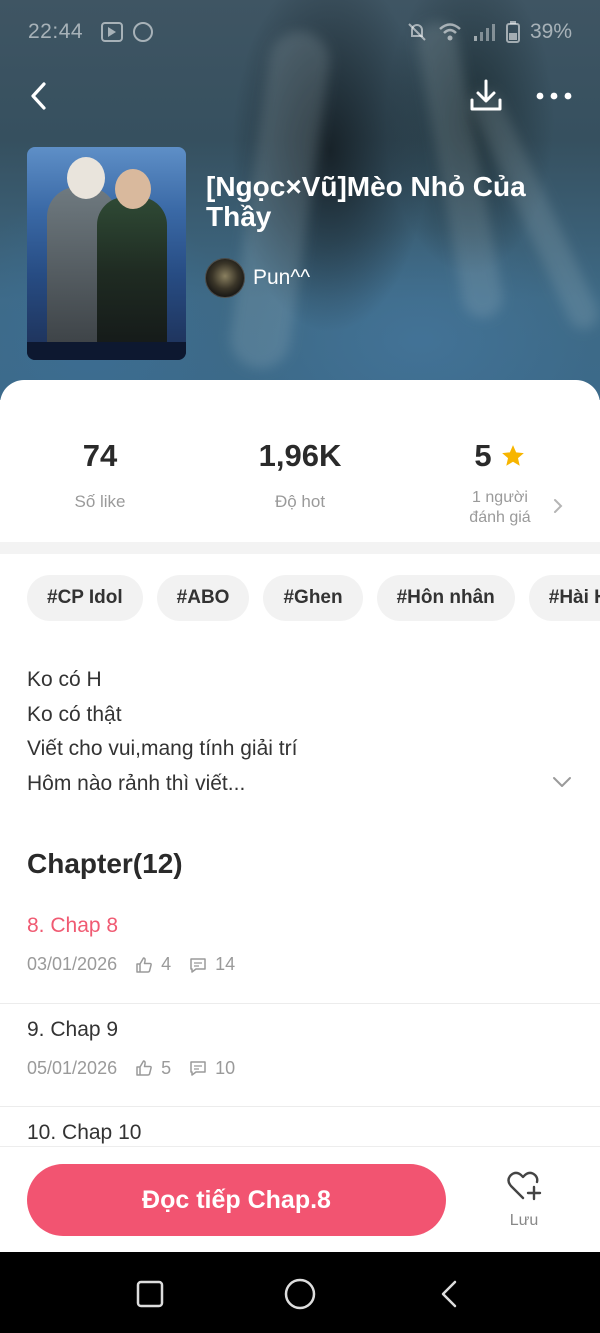 This screenshot has width=600, height=1333. What do you see at coordinates (483, 455) in the screenshot?
I see `rating-value: 5` at bounding box center [483, 455].